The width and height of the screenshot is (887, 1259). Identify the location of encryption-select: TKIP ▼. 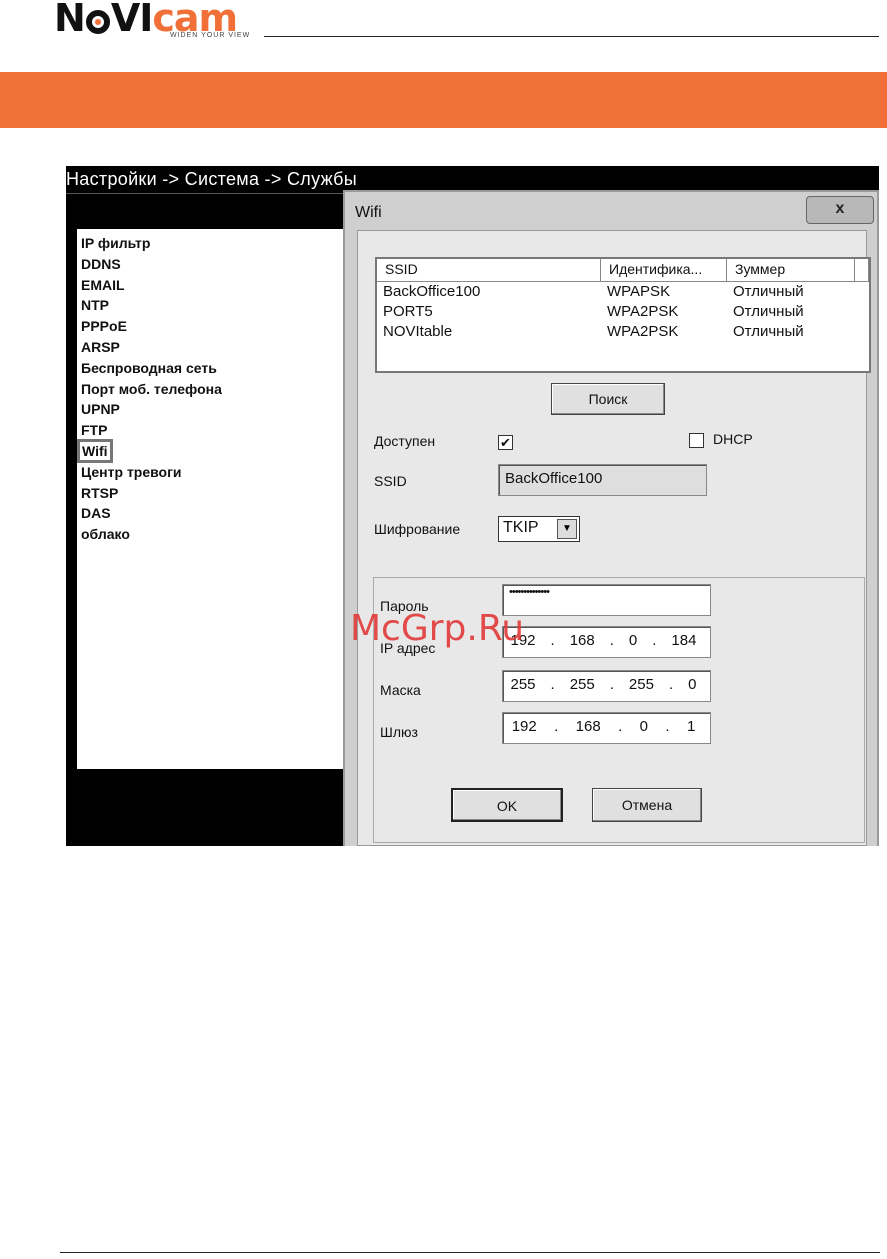
(539, 529).